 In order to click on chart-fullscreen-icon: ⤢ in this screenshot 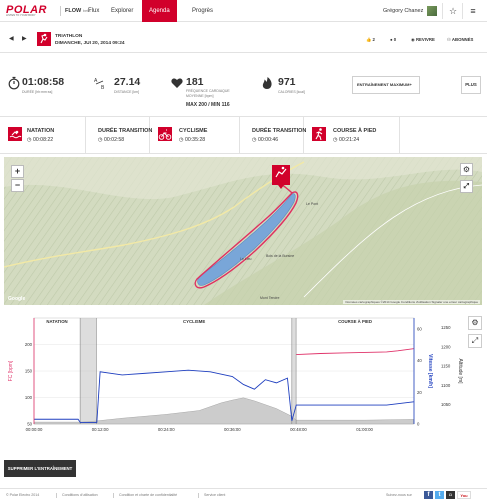, I will do `click(475, 341)`.